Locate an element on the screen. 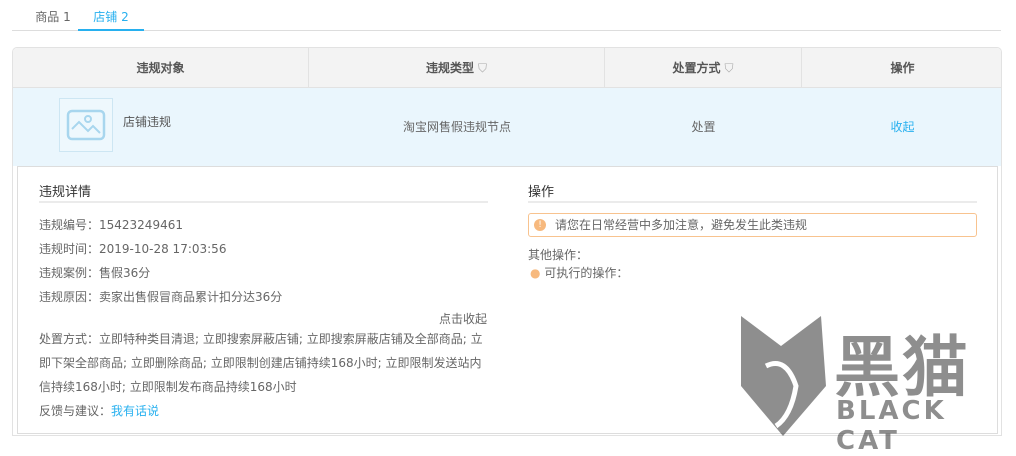  header-label: 操作 is located at coordinates (902, 68).